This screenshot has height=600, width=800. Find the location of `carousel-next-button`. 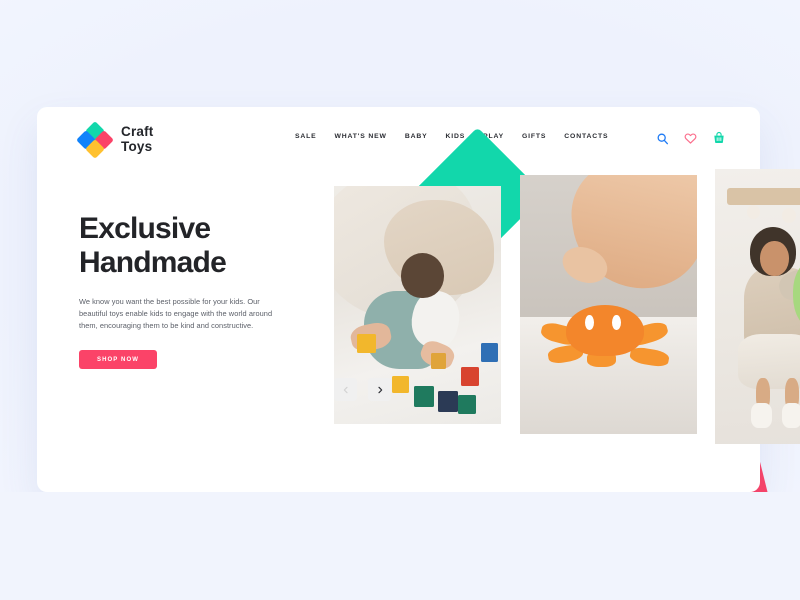

carousel-next-button is located at coordinates (379, 389).